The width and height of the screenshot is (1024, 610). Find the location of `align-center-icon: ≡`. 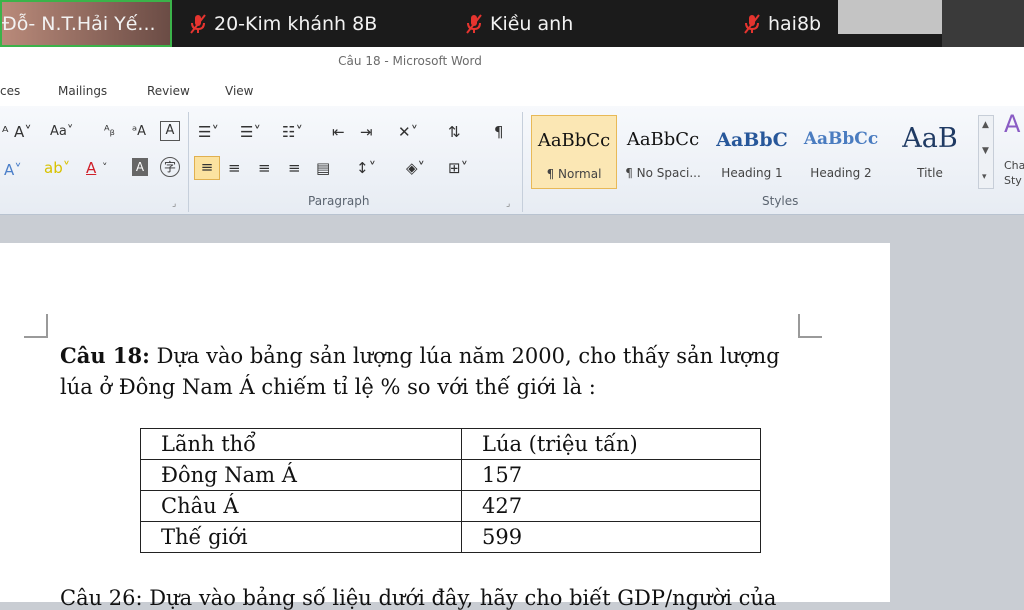

align-center-icon: ≡ is located at coordinates (234, 168).